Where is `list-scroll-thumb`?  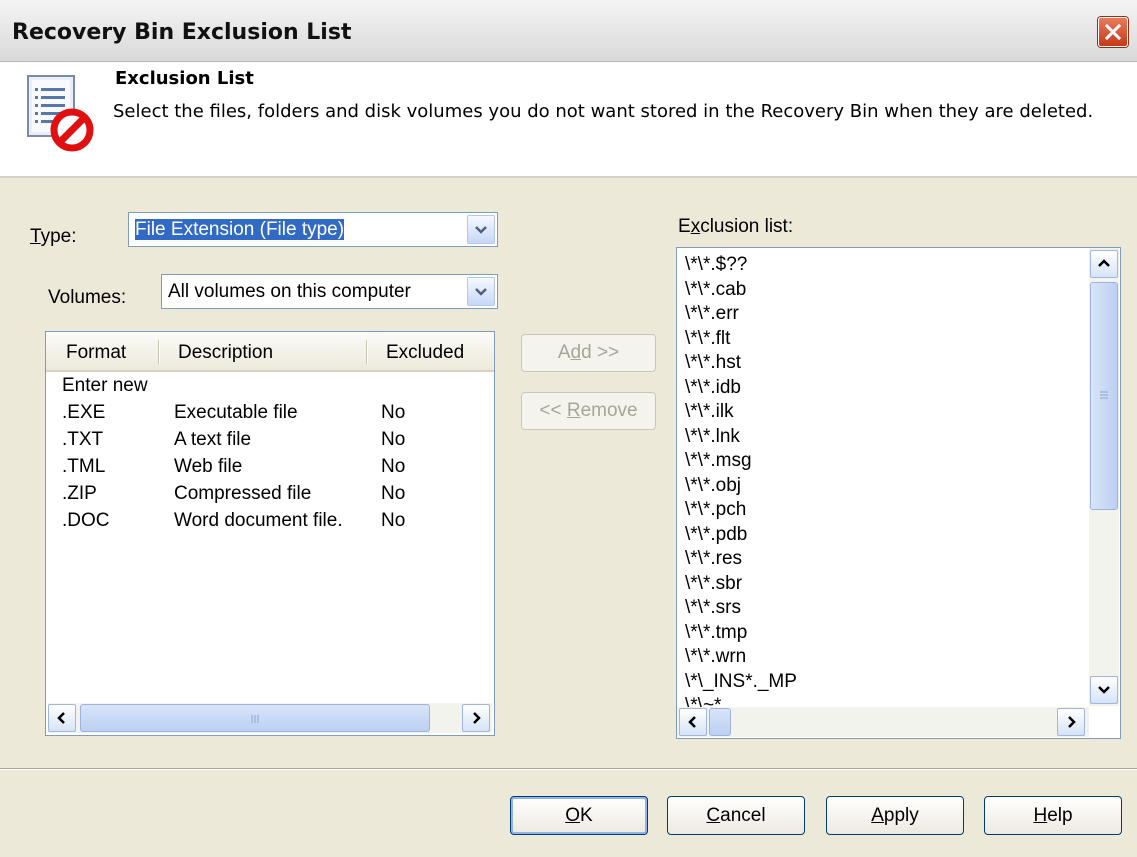 list-scroll-thumb is located at coordinates (255, 718).